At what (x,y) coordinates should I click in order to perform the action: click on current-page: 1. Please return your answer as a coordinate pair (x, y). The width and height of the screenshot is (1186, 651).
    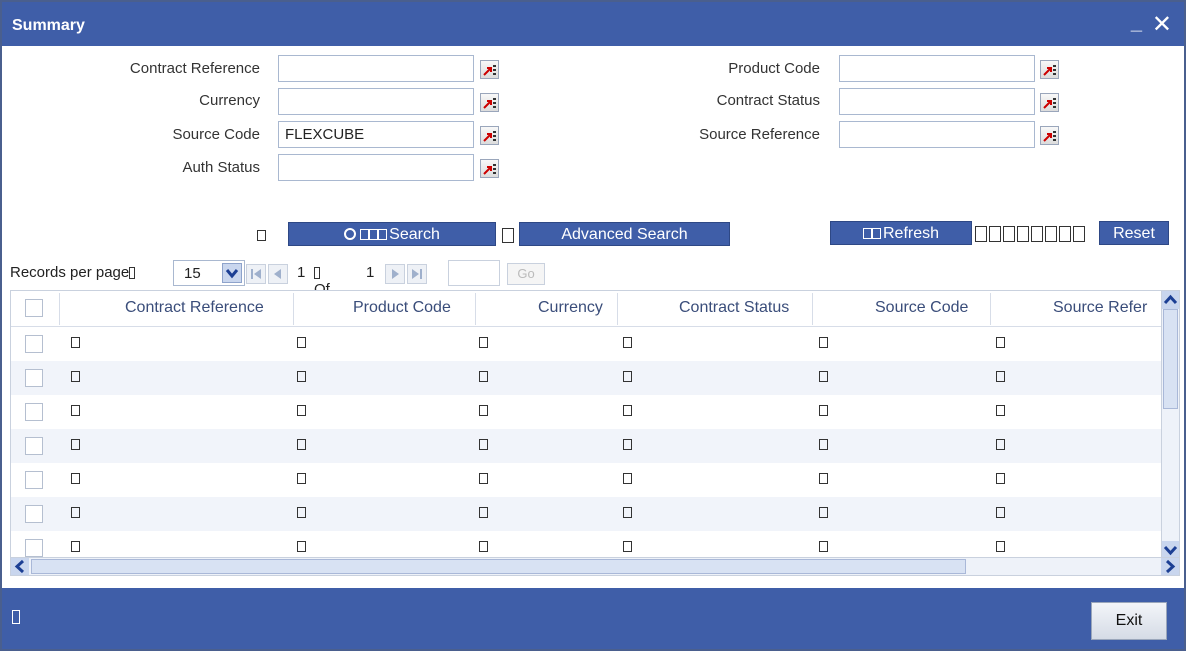
    Looking at the image, I should click on (301, 272).